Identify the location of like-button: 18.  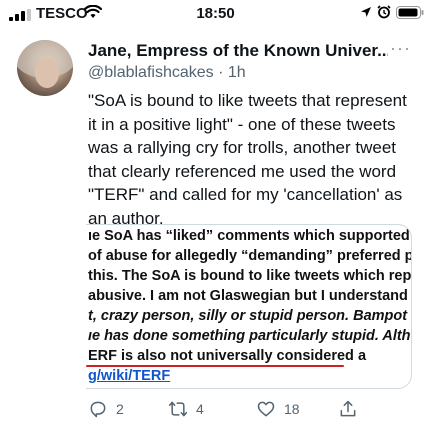
(278, 409).